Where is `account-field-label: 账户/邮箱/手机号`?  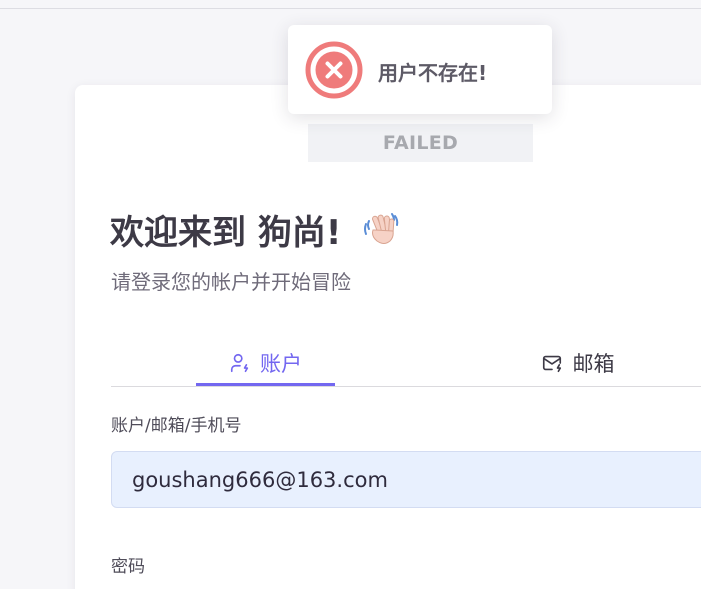 account-field-label: 账户/邮箱/手机号 is located at coordinates (176, 426).